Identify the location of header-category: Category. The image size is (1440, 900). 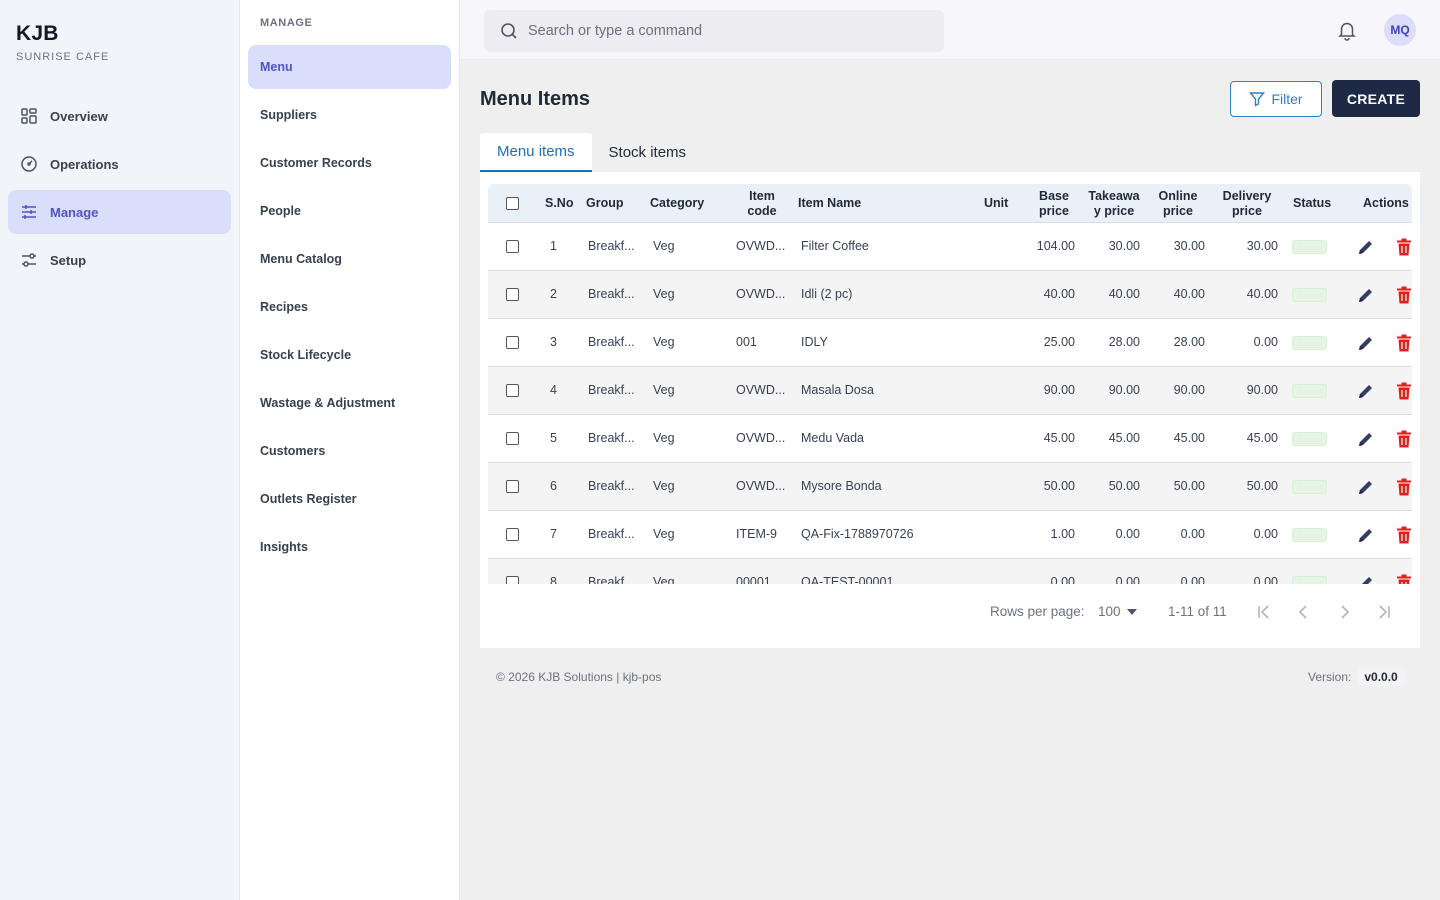
(677, 203).